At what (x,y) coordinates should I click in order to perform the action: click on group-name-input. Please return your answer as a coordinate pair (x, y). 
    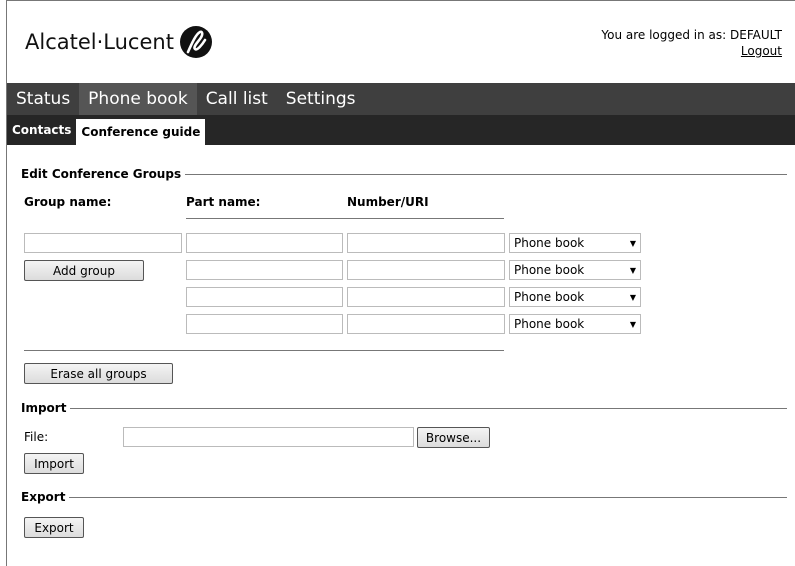
    Looking at the image, I should click on (103, 243).